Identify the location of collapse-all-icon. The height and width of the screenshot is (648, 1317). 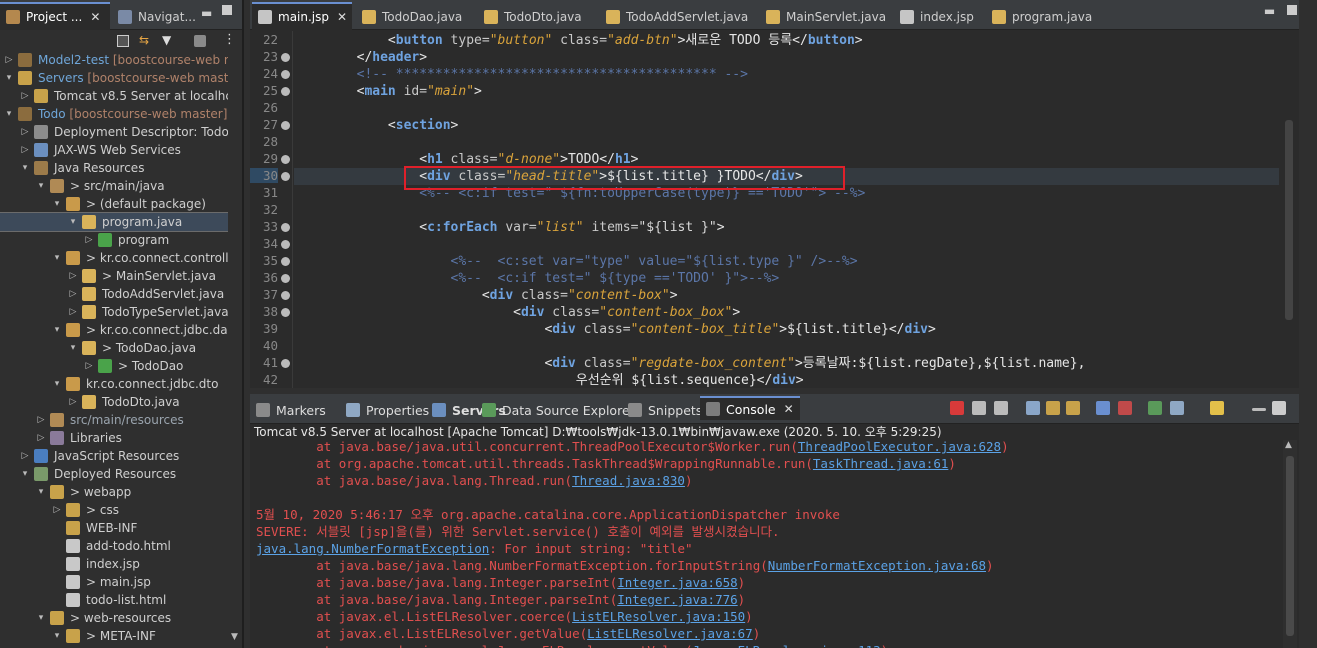
(123, 41).